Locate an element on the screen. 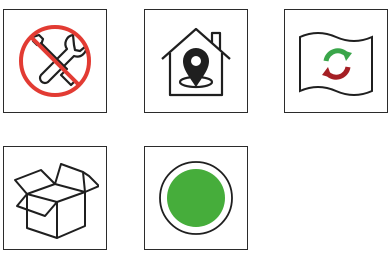 Image resolution: width=388 pixels, height=253 pixels. icon-tile-home-location is located at coordinates (196, 61).